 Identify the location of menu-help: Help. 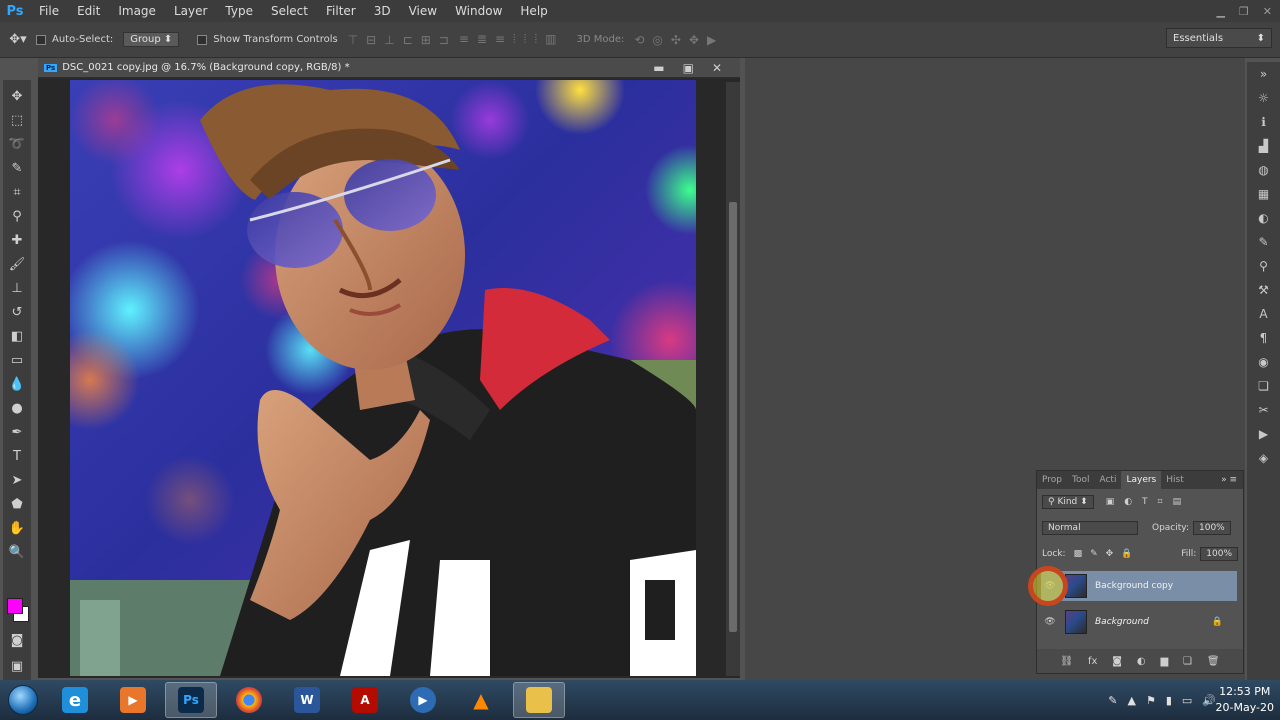
(533, 11).